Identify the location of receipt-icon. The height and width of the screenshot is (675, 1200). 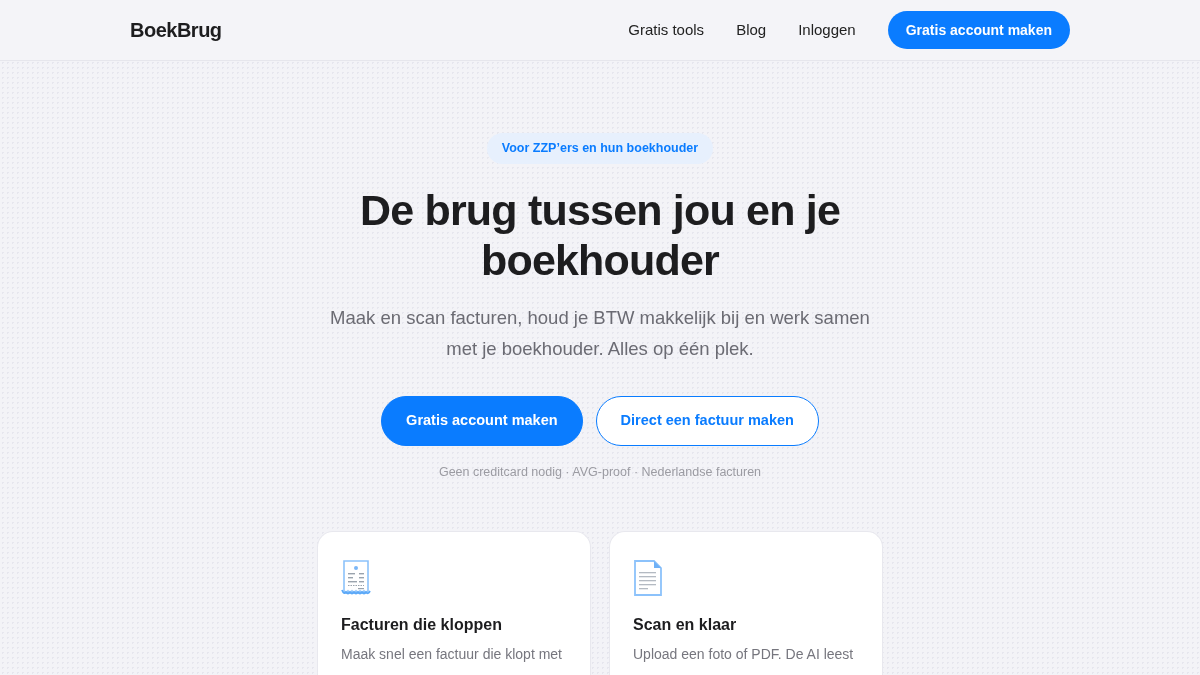
(356, 578).